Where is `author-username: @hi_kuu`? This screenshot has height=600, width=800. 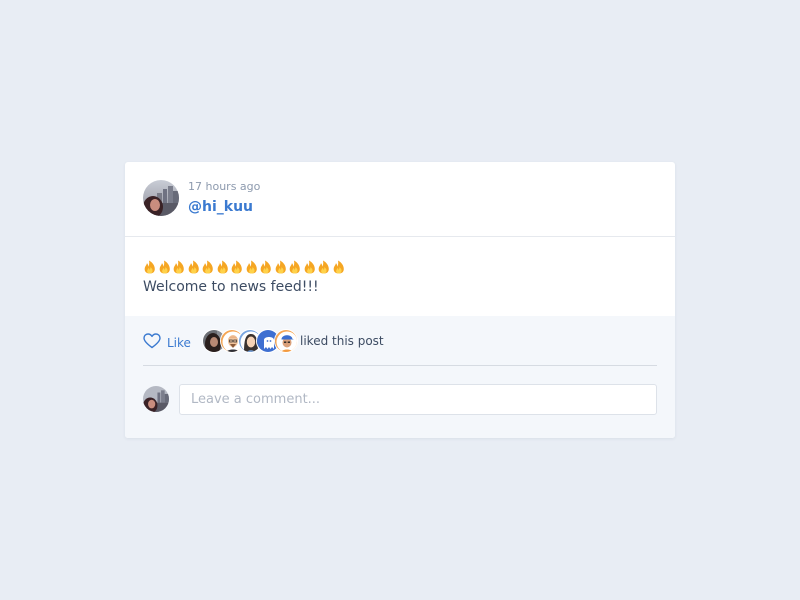
author-username: @hi_kuu is located at coordinates (220, 207).